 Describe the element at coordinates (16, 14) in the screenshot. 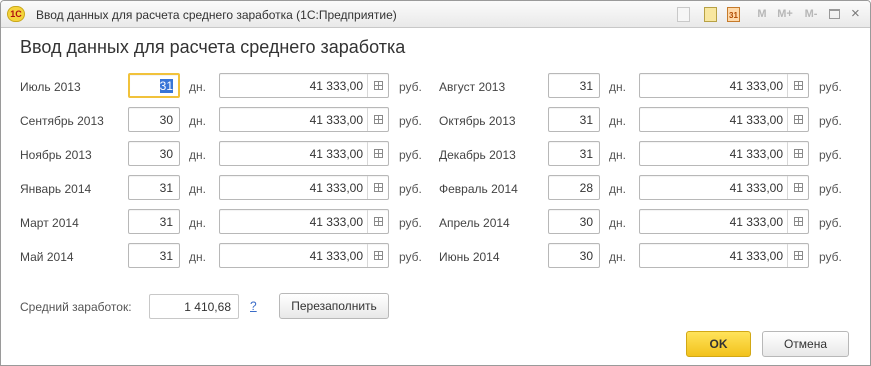

I see `app-logo-icon: 1С` at that location.